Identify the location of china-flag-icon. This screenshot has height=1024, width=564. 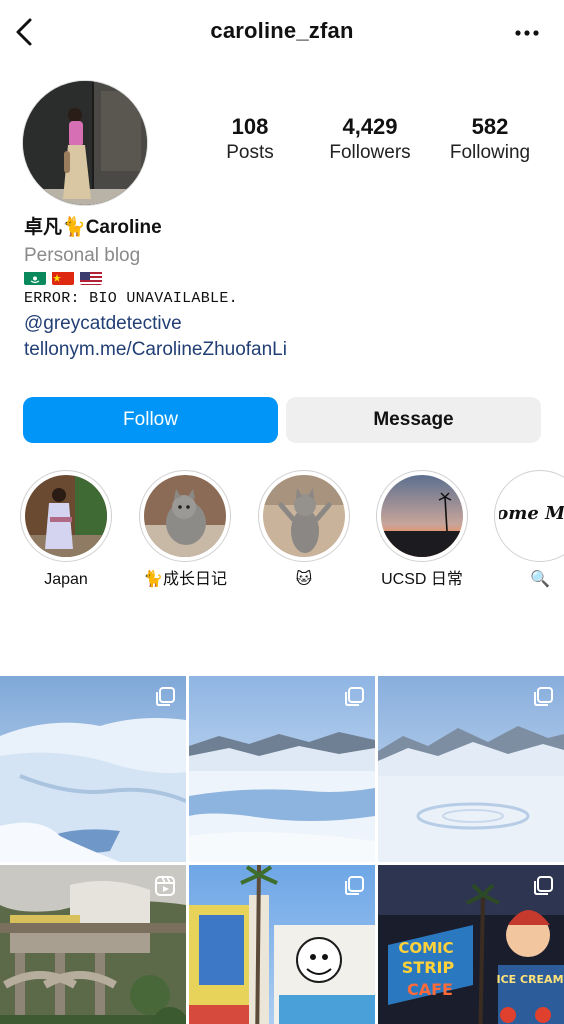
(63, 277).